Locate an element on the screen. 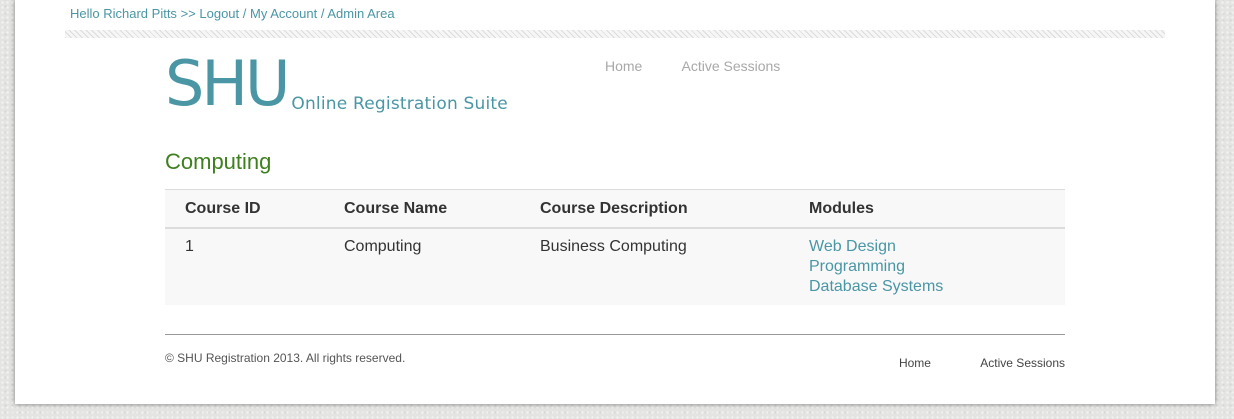  footer-nav: Home Active Sessions is located at coordinates (959, 363).